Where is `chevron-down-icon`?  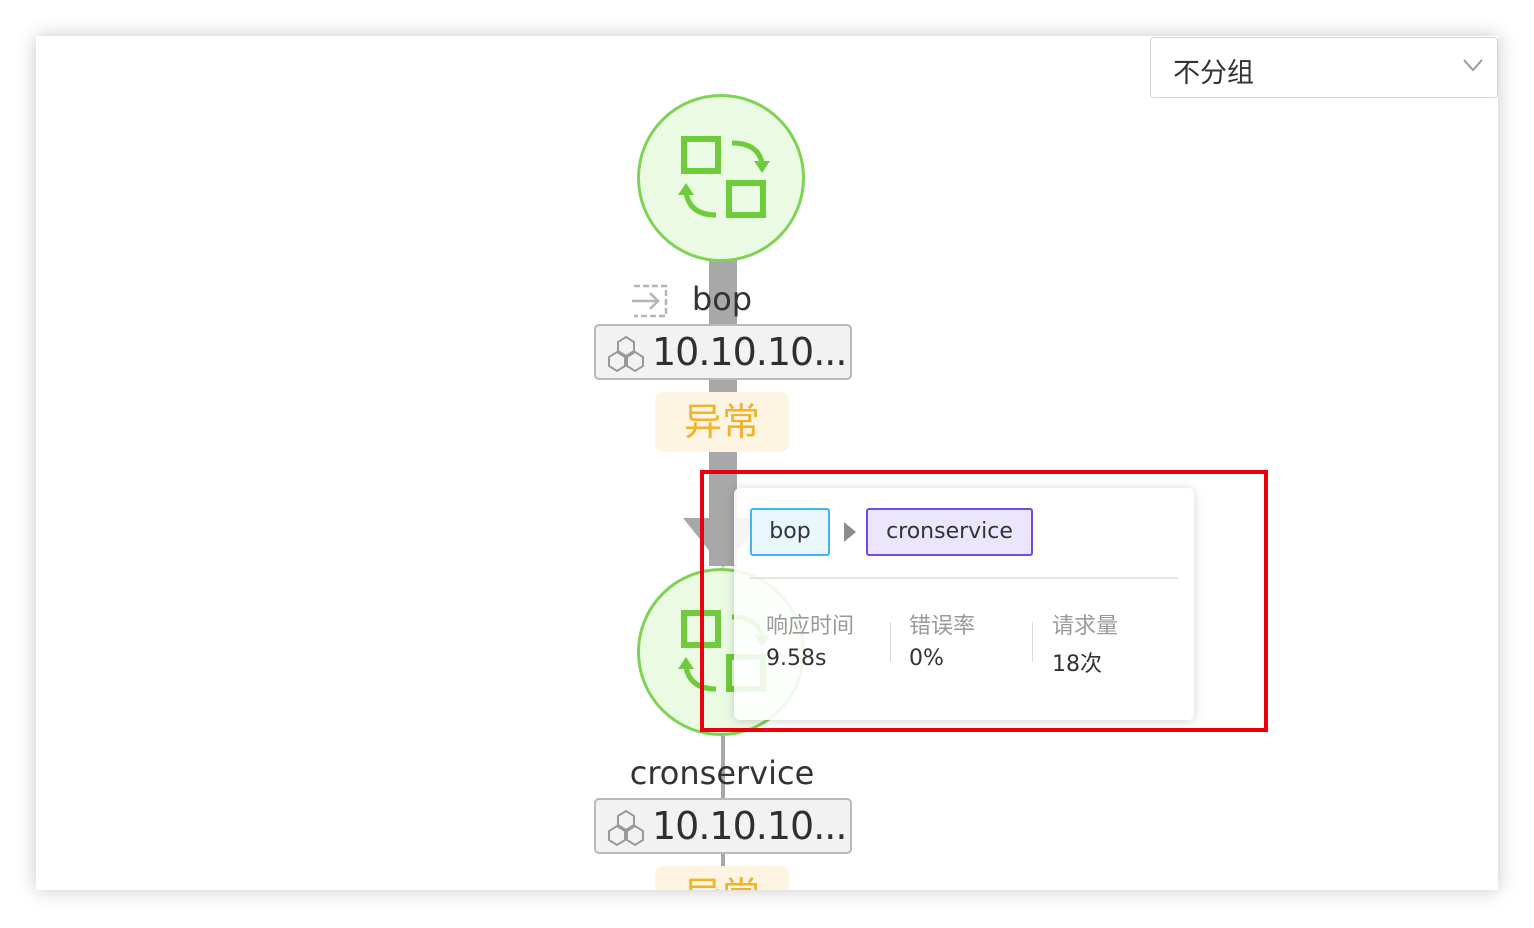
chevron-down-icon is located at coordinates (1473, 65).